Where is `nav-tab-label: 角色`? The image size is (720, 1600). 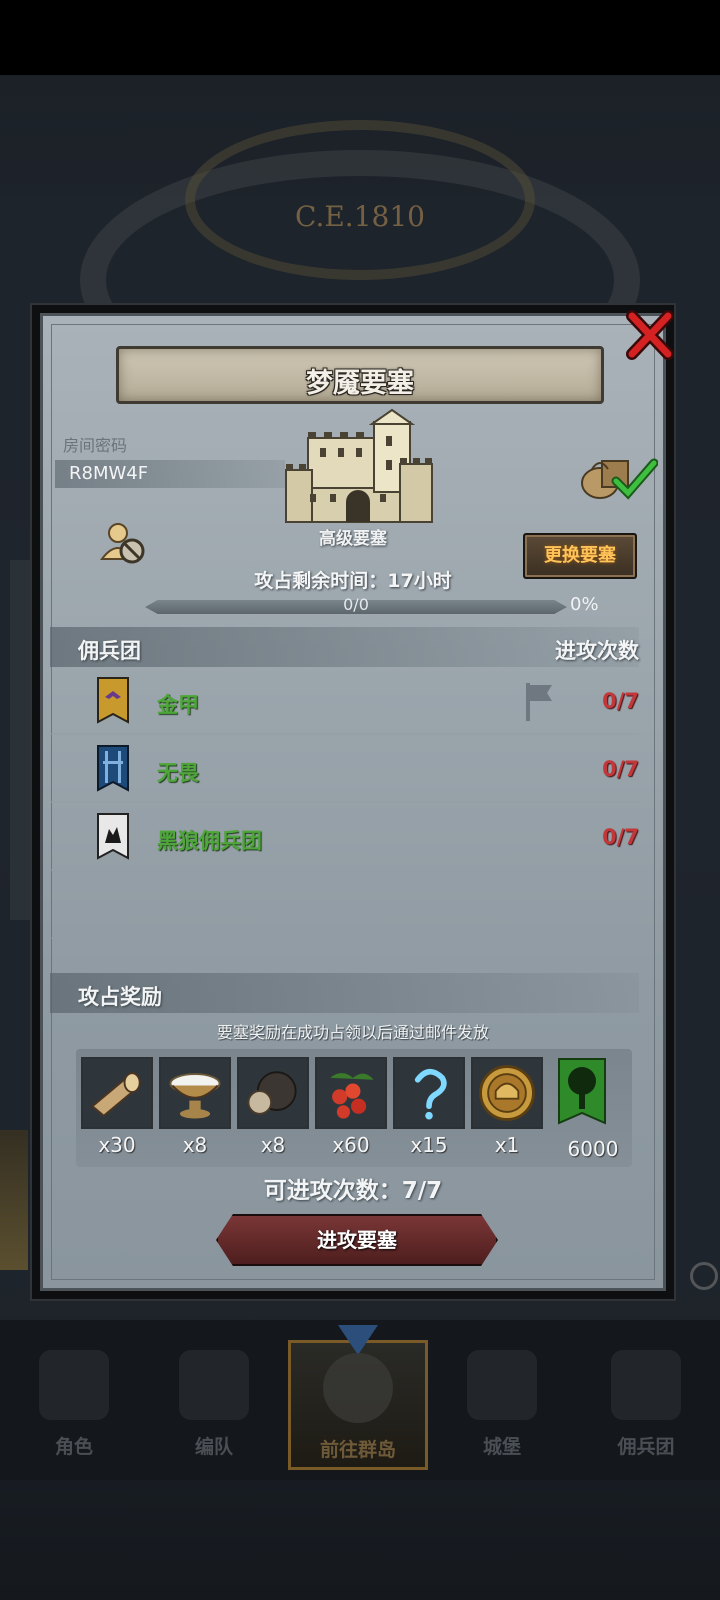
nav-tab-label: 角色 is located at coordinates (73, 1447).